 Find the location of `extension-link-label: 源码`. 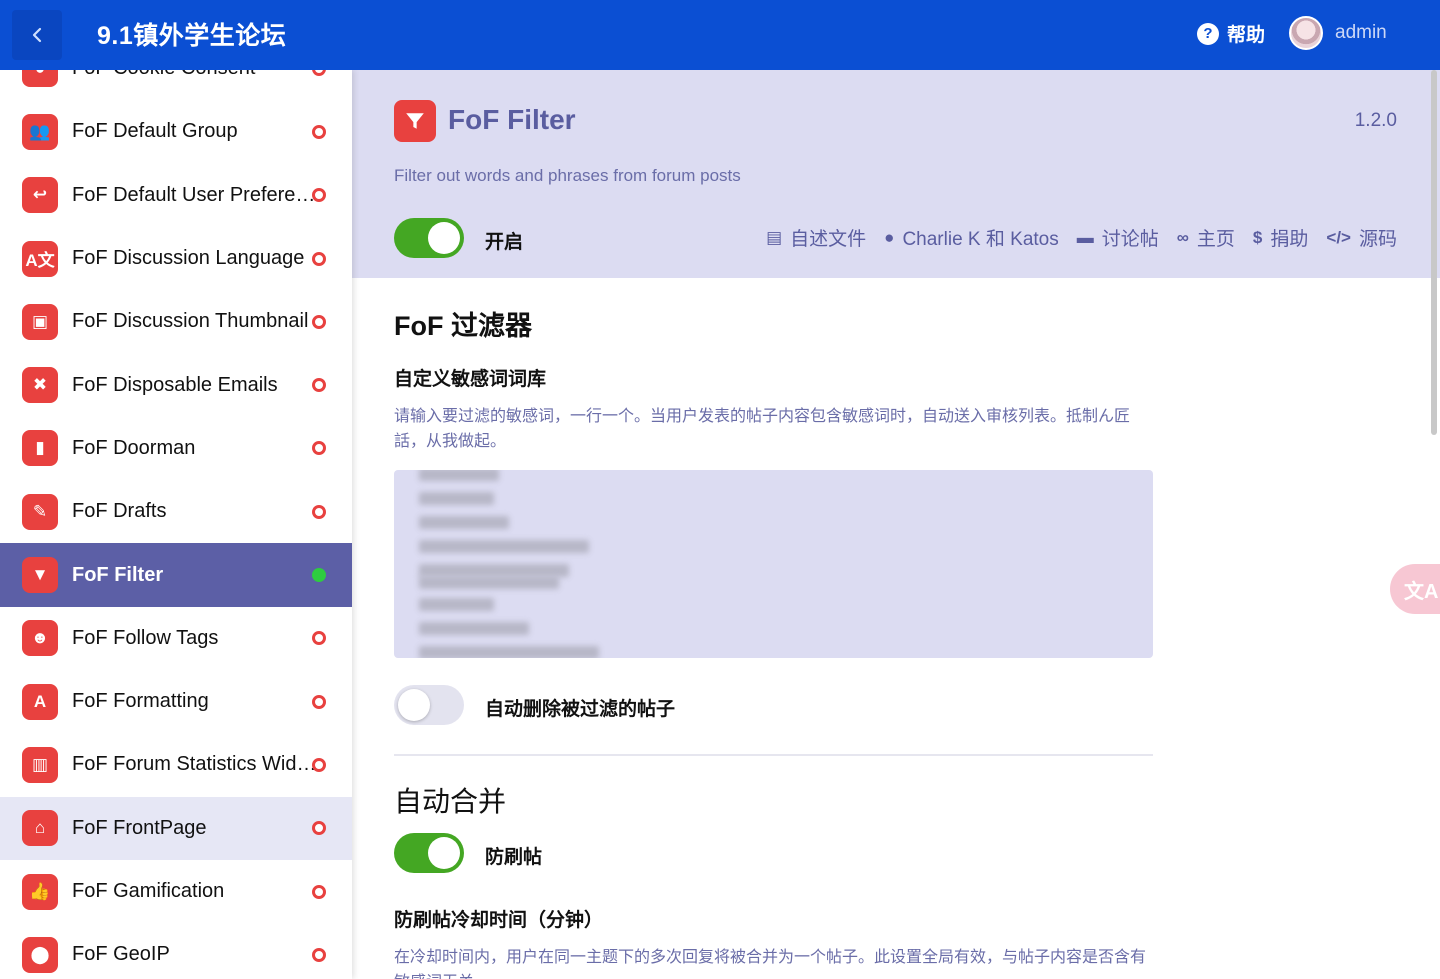

extension-link-label: 源码 is located at coordinates (1377, 239).